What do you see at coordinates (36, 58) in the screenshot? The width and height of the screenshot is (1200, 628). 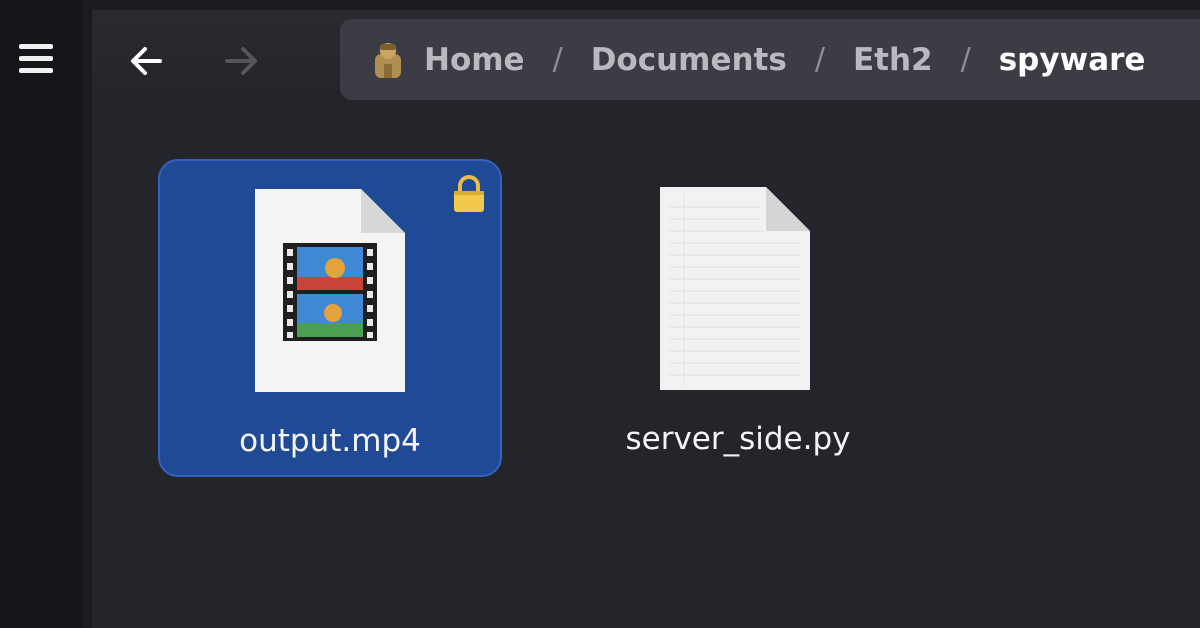 I see `hamburger-menu-icon` at bounding box center [36, 58].